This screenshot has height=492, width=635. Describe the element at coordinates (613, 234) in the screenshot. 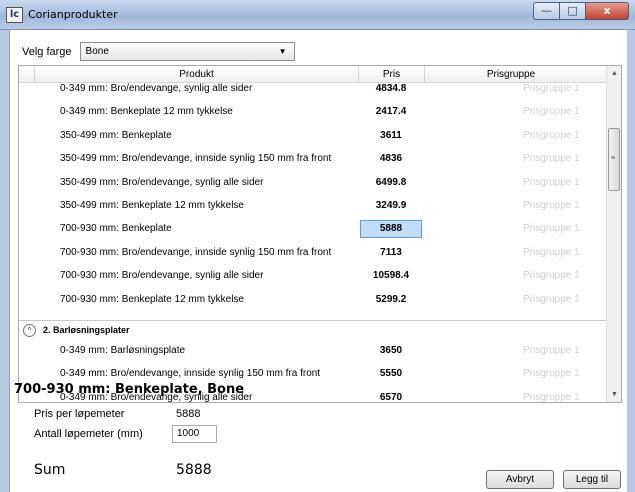

I see `vertical-scrollbar: ▲ ≡ ▼` at that location.